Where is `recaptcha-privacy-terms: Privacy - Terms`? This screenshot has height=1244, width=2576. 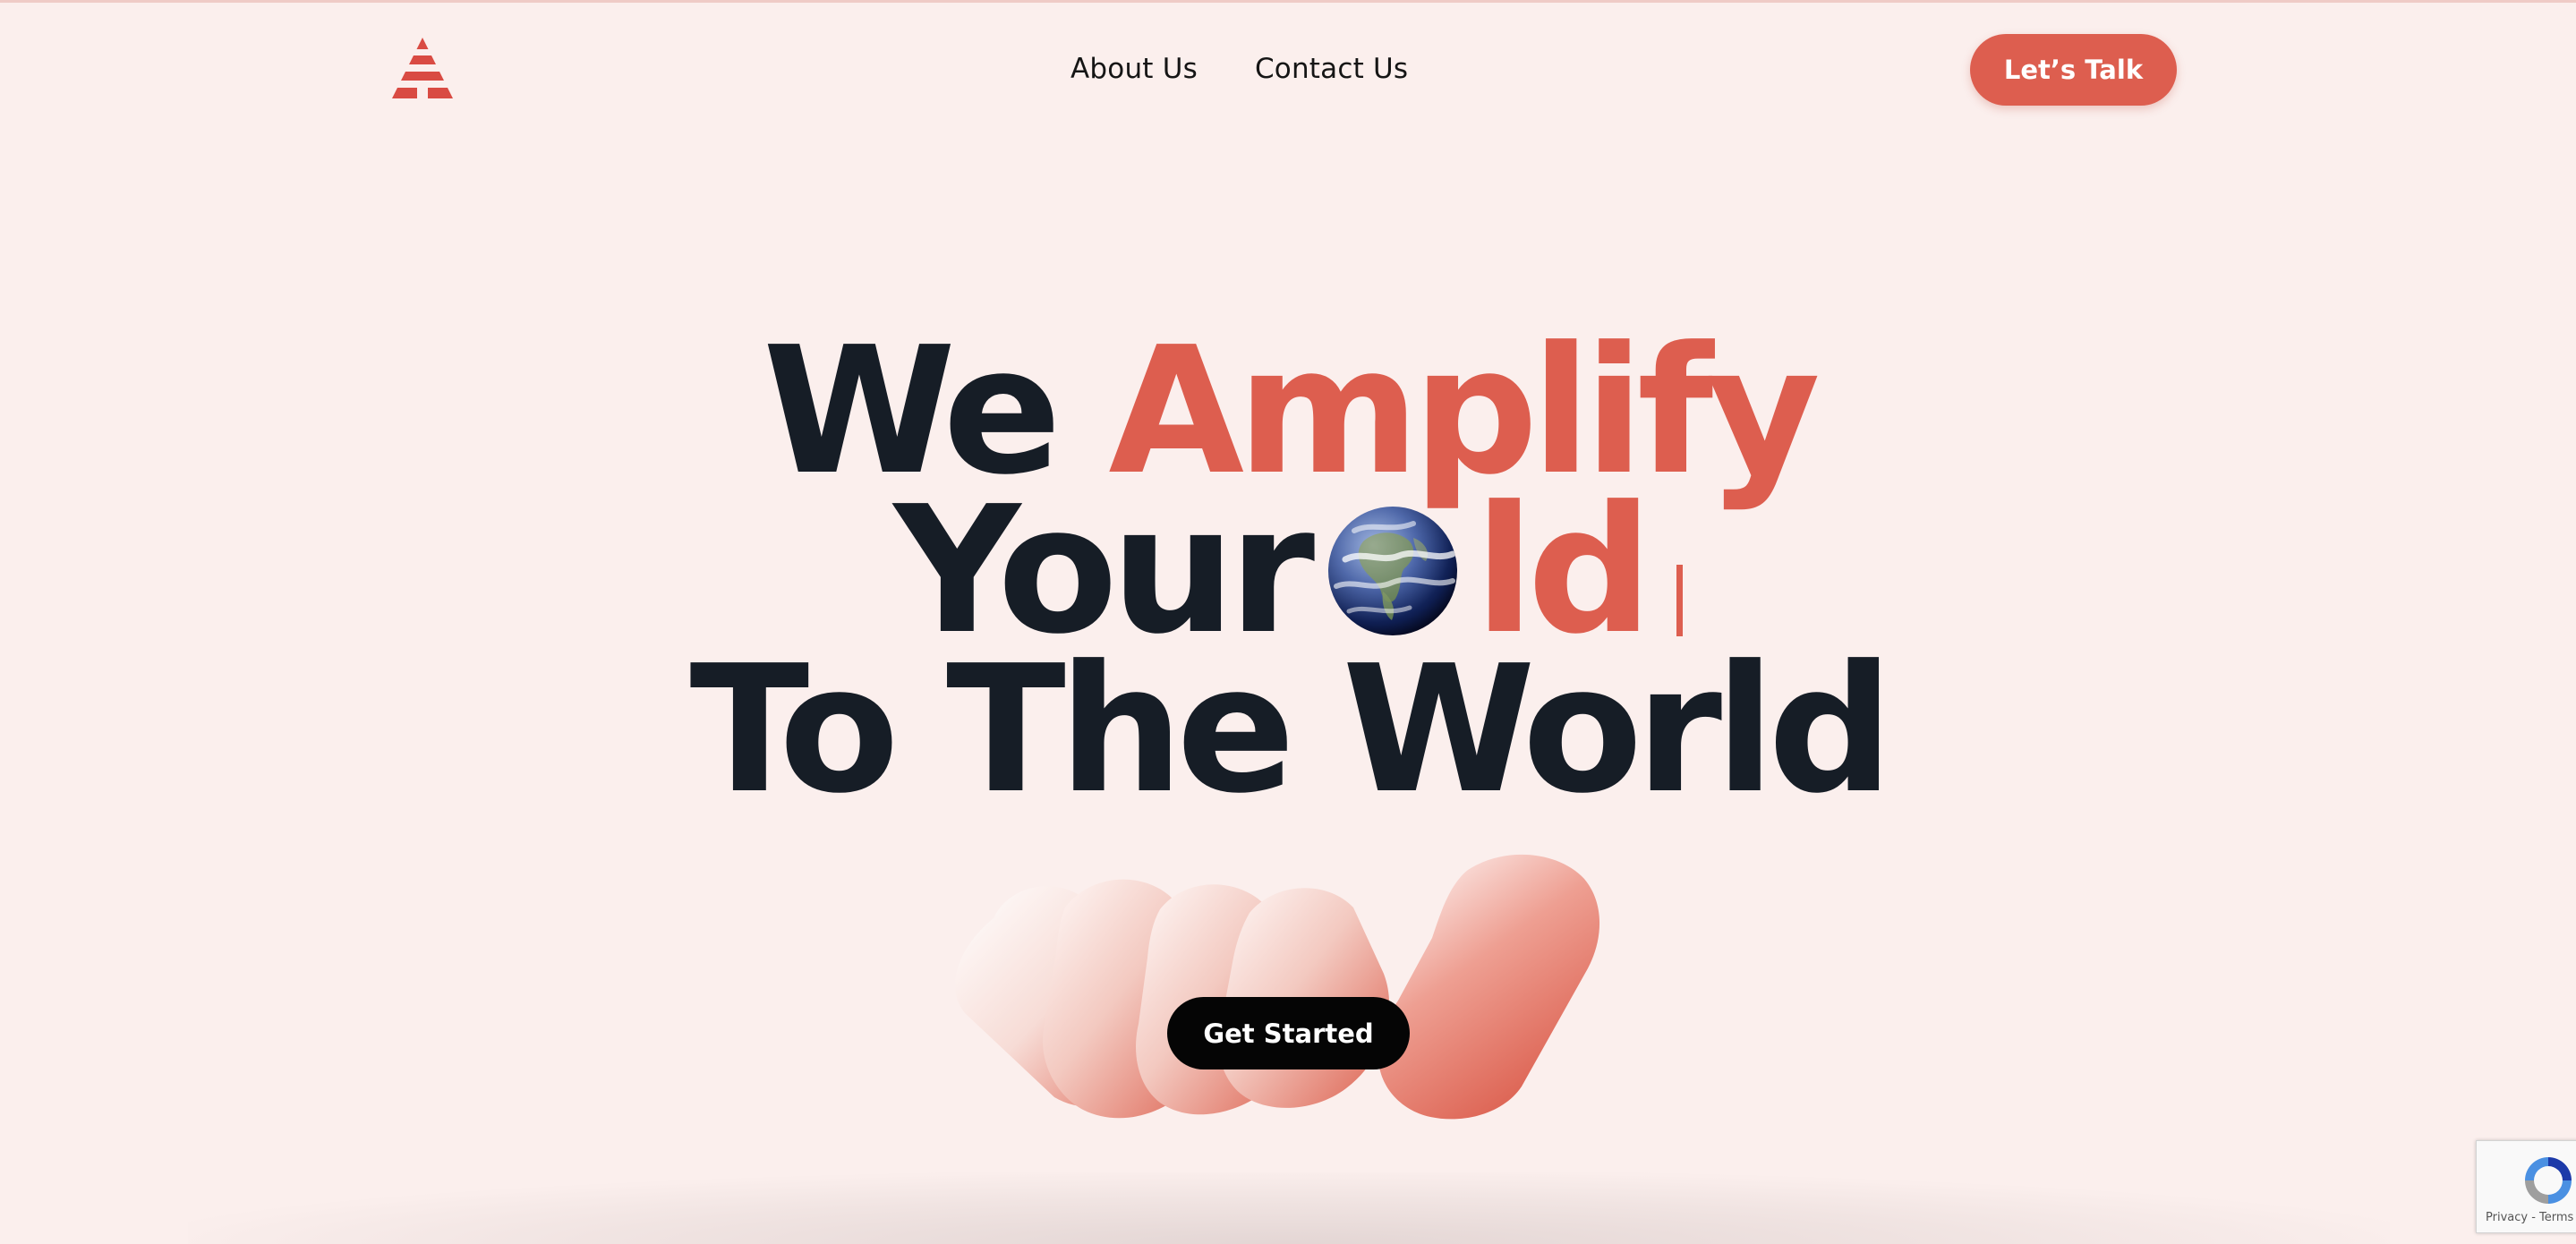 recaptcha-privacy-terms: Privacy - Terms is located at coordinates (2529, 1218).